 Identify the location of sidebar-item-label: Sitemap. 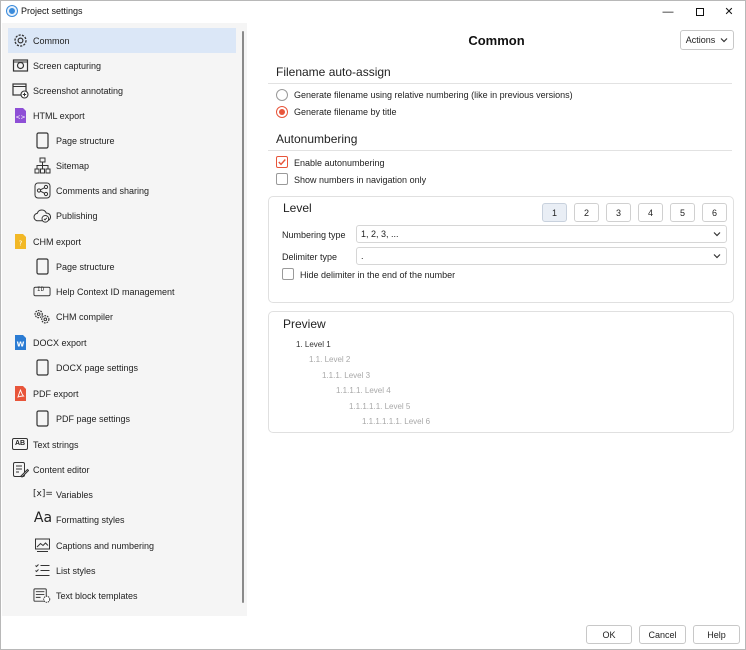
(73, 166).